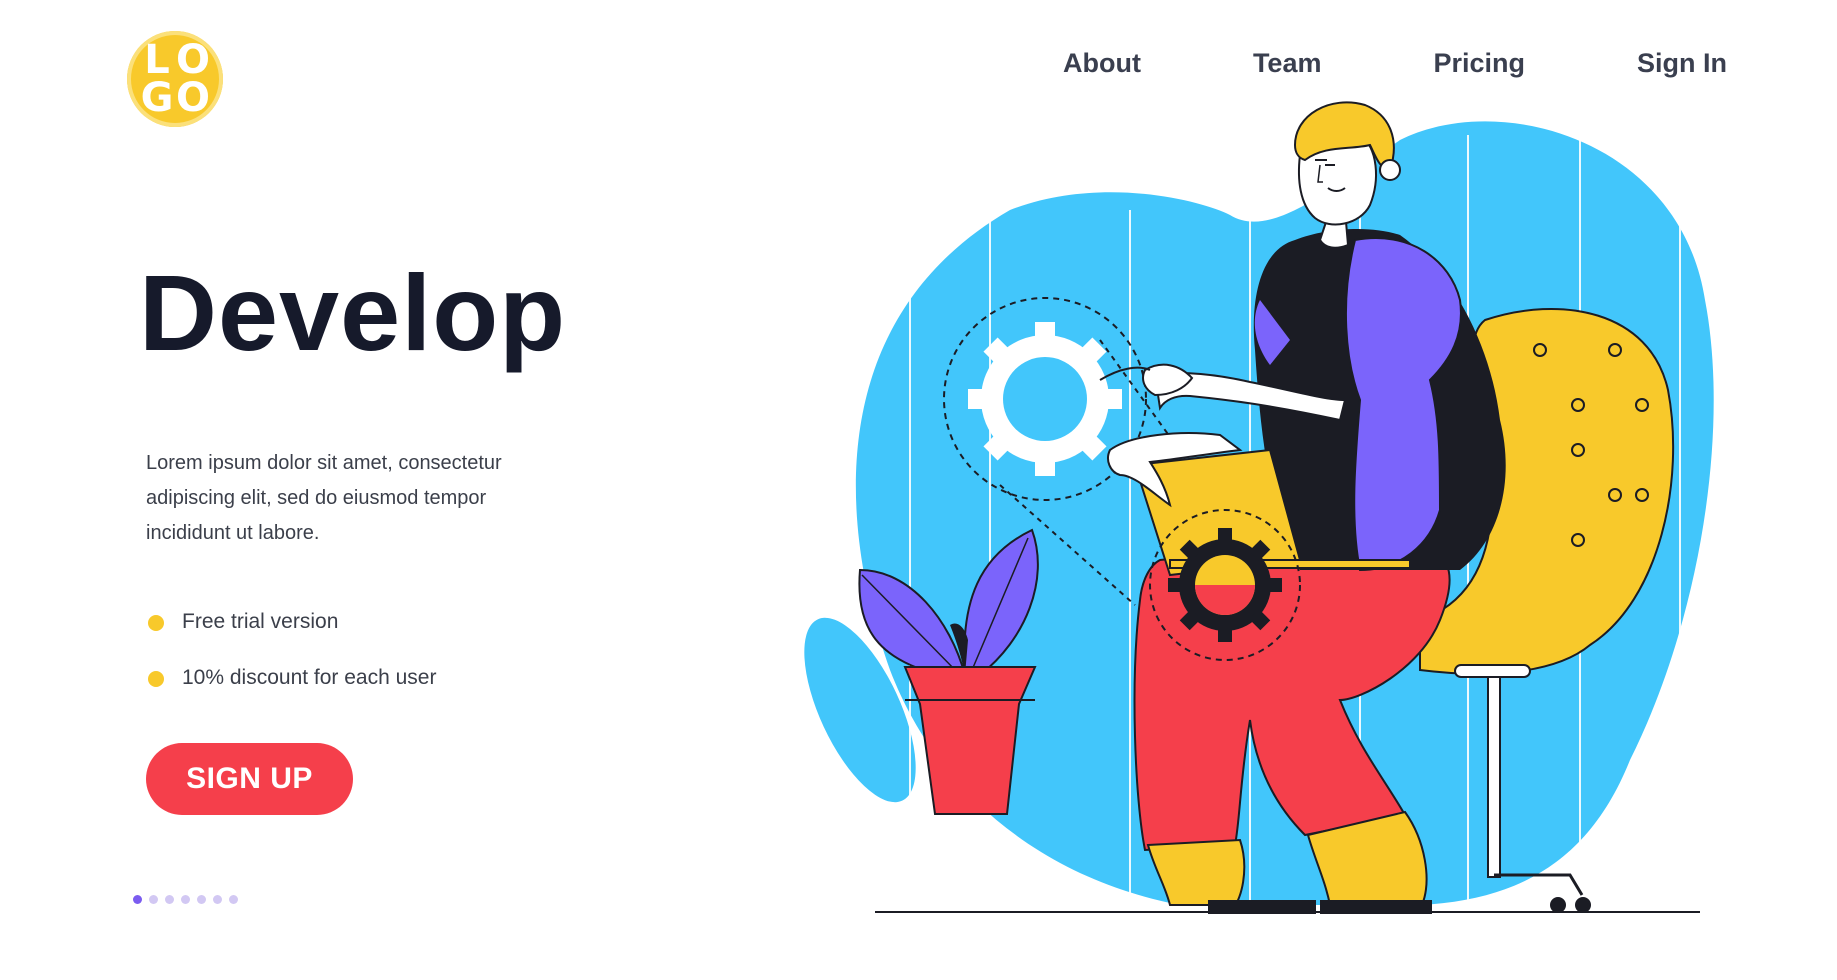 The height and width of the screenshot is (980, 1837). What do you see at coordinates (1287, 63) in the screenshot?
I see `nav-team-link: Team` at bounding box center [1287, 63].